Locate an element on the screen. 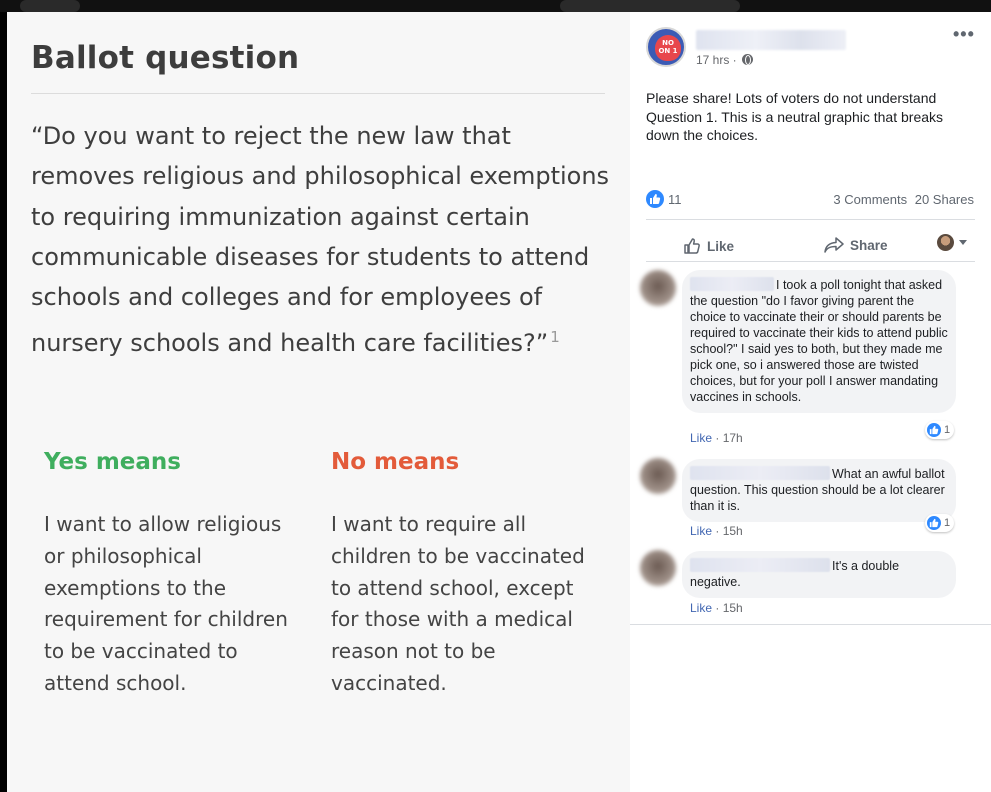 This screenshot has height=792, width=991. comment-time: 17h is located at coordinates (733, 438).